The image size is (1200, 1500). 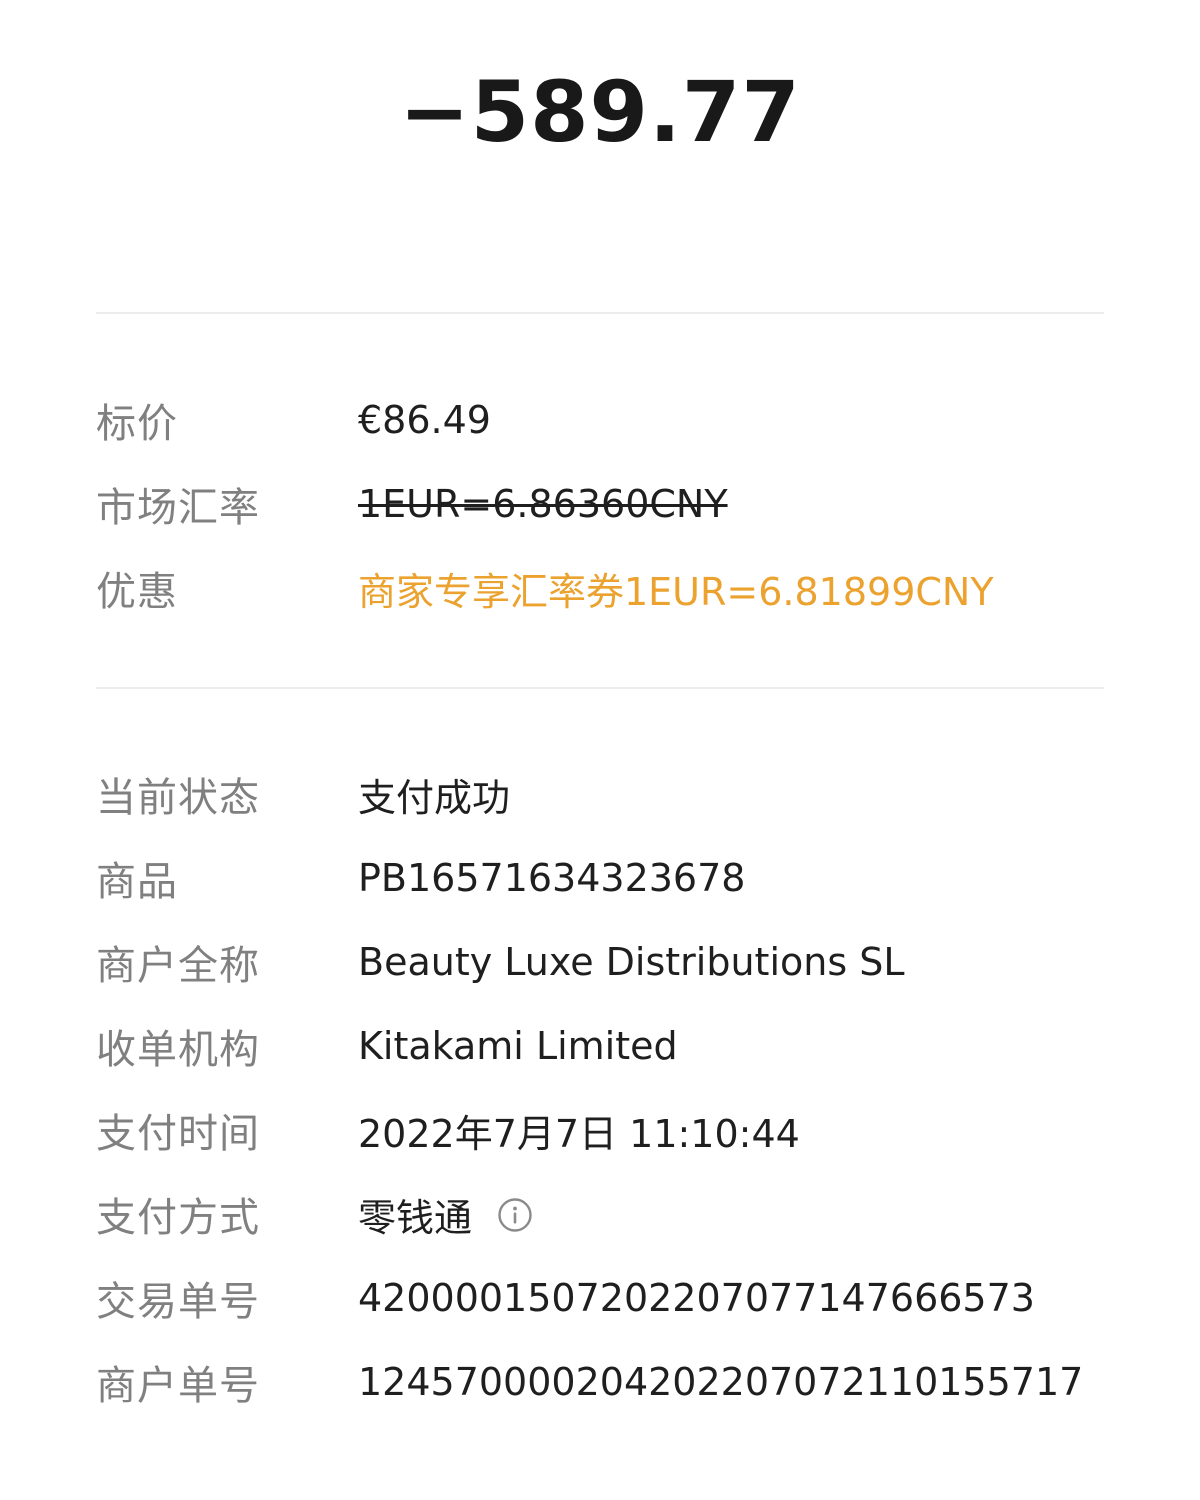 I want to click on status-label: 当前状态, so click(x=178, y=798).